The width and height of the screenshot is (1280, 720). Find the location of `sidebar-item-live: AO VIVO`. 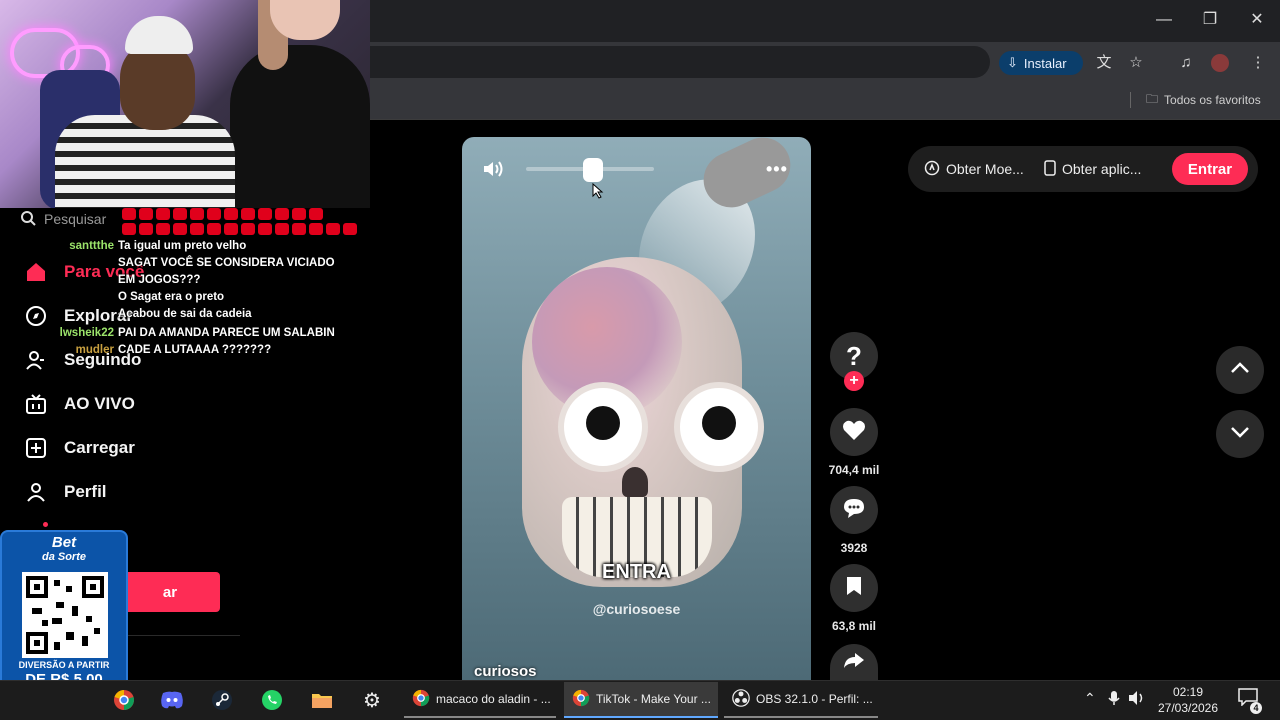

sidebar-item-live: AO VIVO is located at coordinates (79, 404).